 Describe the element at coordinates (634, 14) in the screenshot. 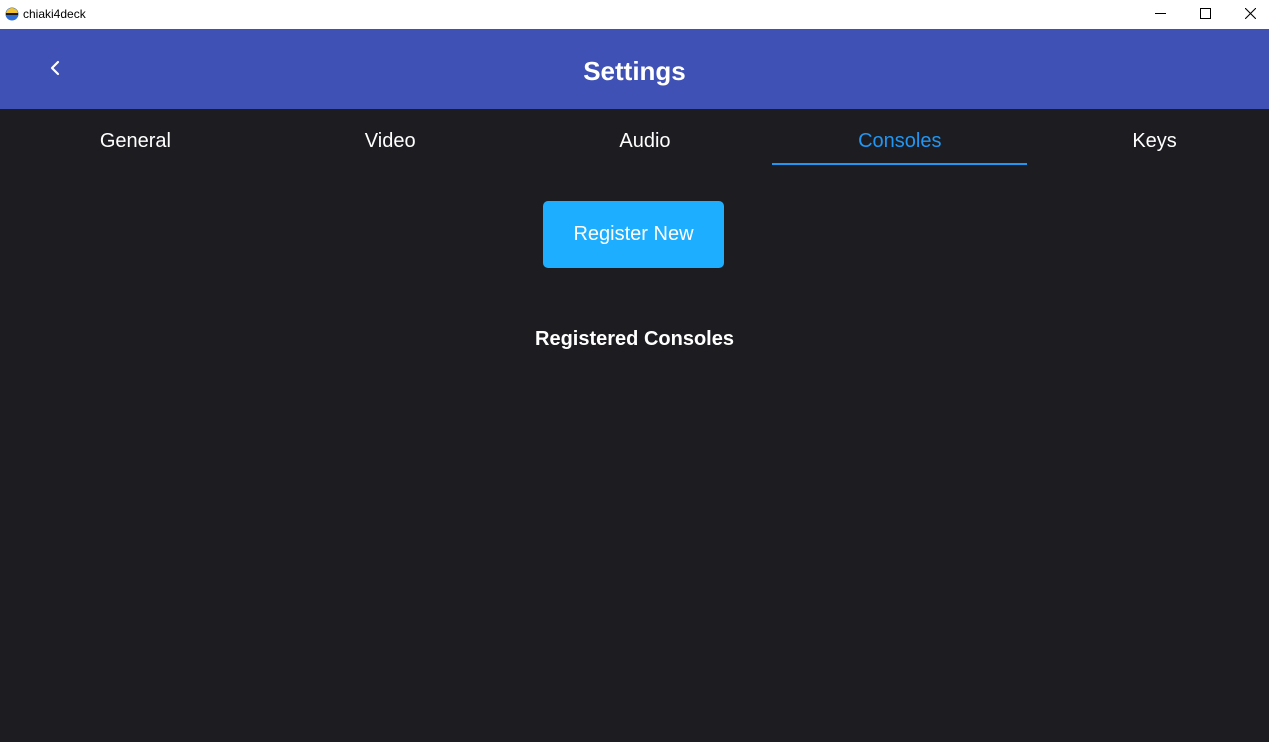

I see `window-titlebar: chiaki4deck` at that location.